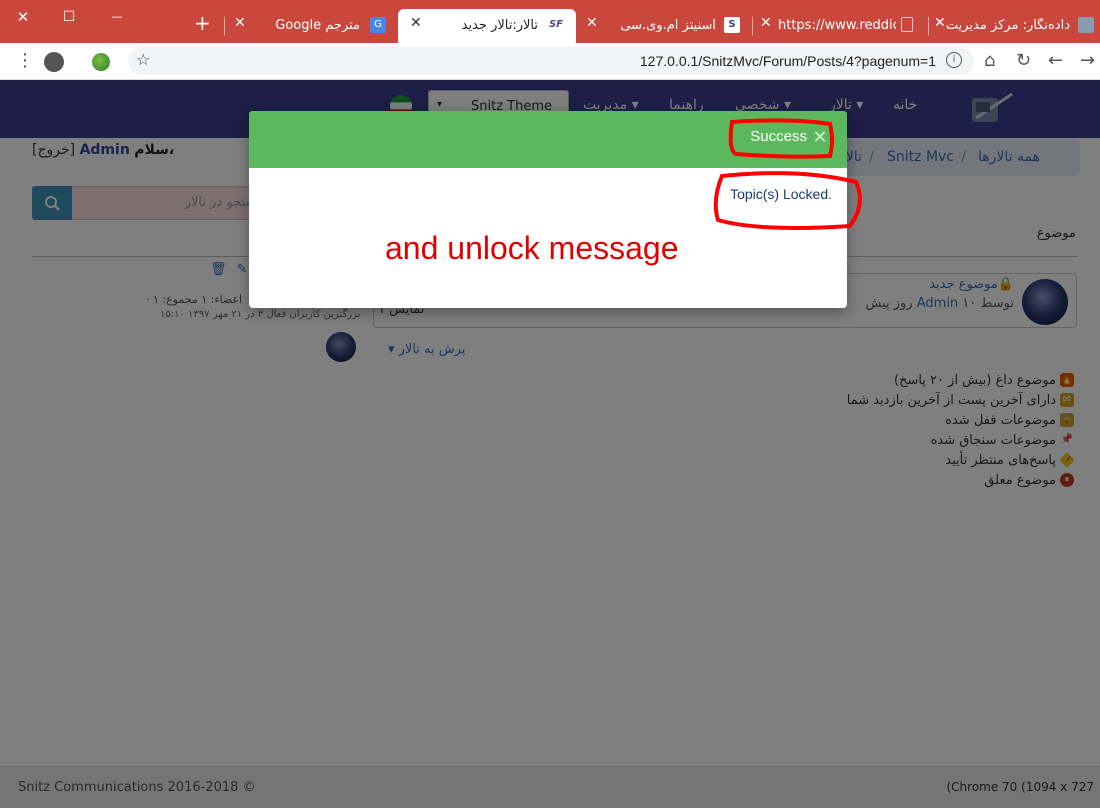 Image resolution: width=1100 pixels, height=808 pixels. I want to click on tab-title: داده‌نگار: مرکز مدیریت, so click(1007, 25).